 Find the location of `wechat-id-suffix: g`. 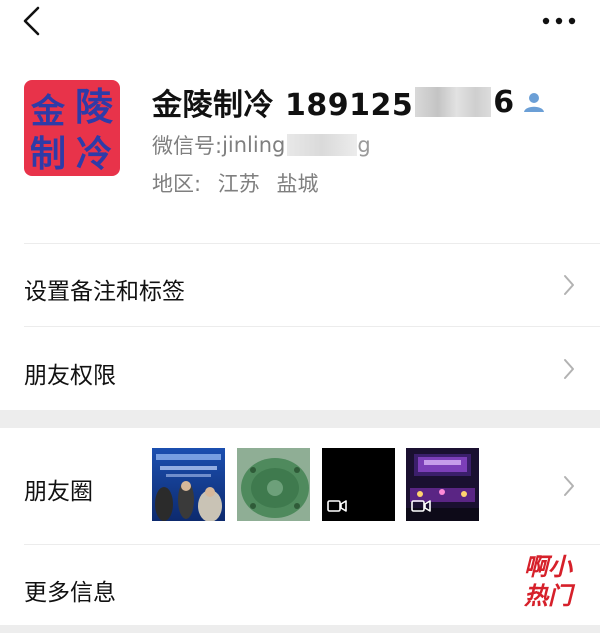

wechat-id-suffix: g is located at coordinates (364, 145).